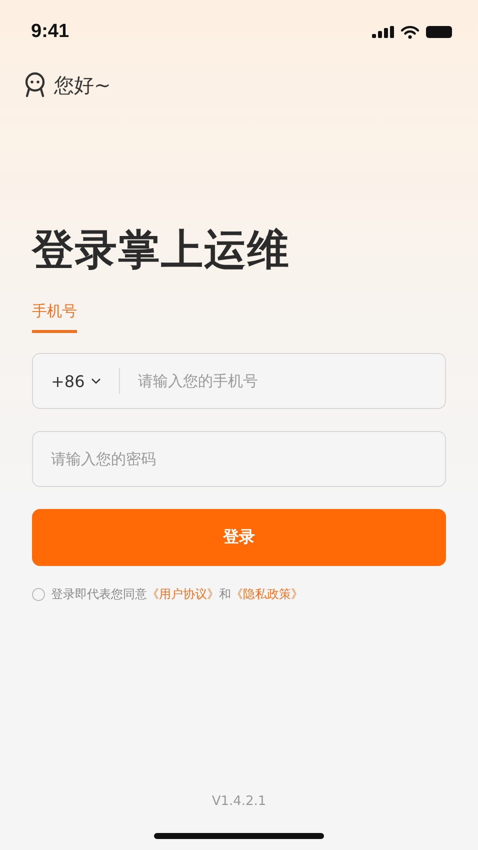  What do you see at coordinates (239, 381) in the screenshot?
I see `phone-field: +86 请输入您的手机号` at bounding box center [239, 381].